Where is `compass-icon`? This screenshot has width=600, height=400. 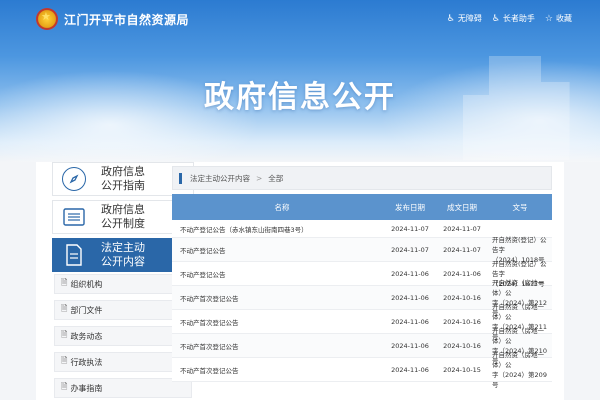 compass-icon is located at coordinates (74, 179).